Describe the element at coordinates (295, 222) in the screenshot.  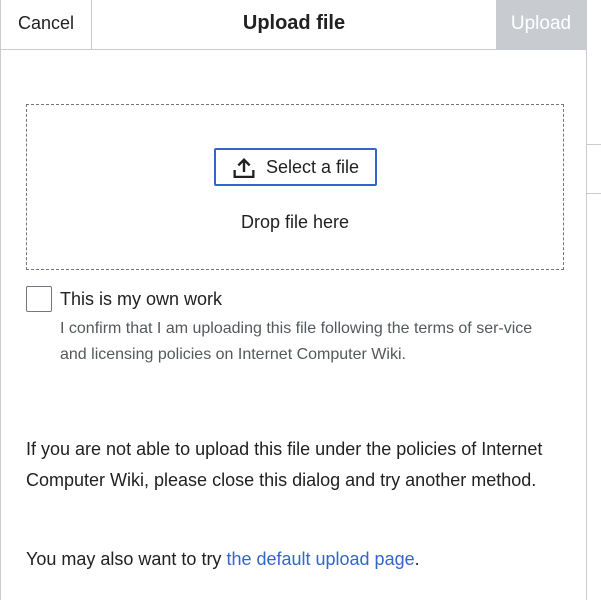
I see `drop-file-hint: Drop file here` at that location.